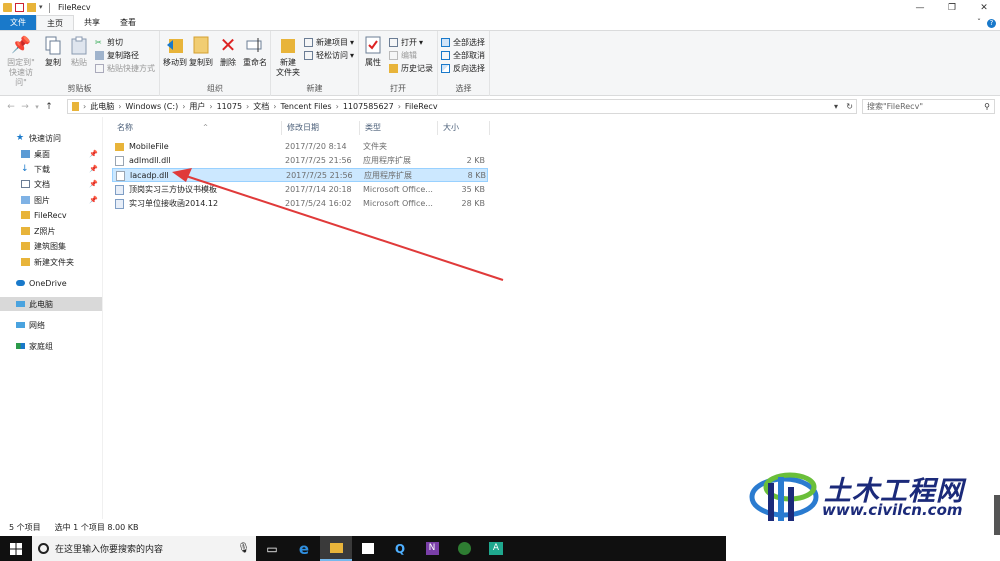 Image resolution: width=1000 pixels, height=561 pixels. What do you see at coordinates (243, 548) in the screenshot?
I see `microphone-icon: 🎙` at bounding box center [243, 548].